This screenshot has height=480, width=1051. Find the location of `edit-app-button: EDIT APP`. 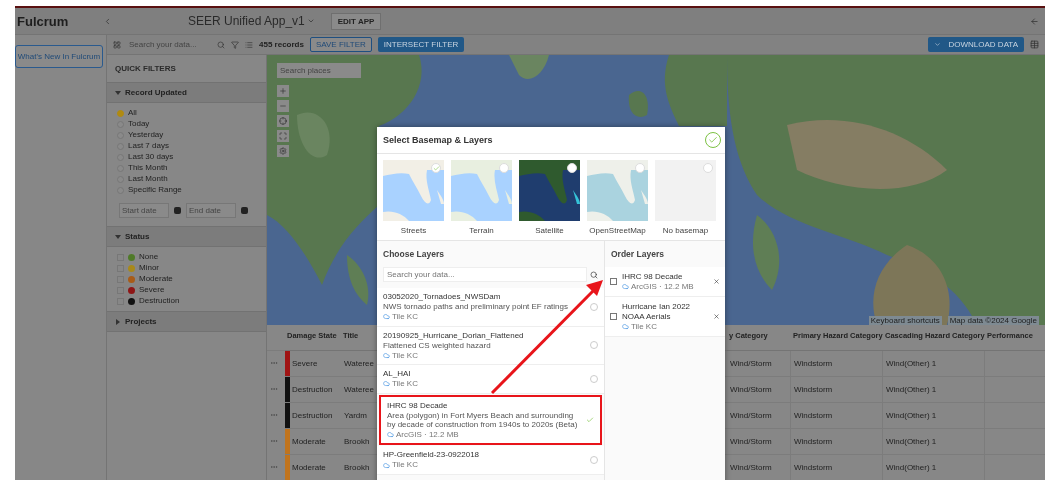

edit-app-button: EDIT APP is located at coordinates (356, 21).